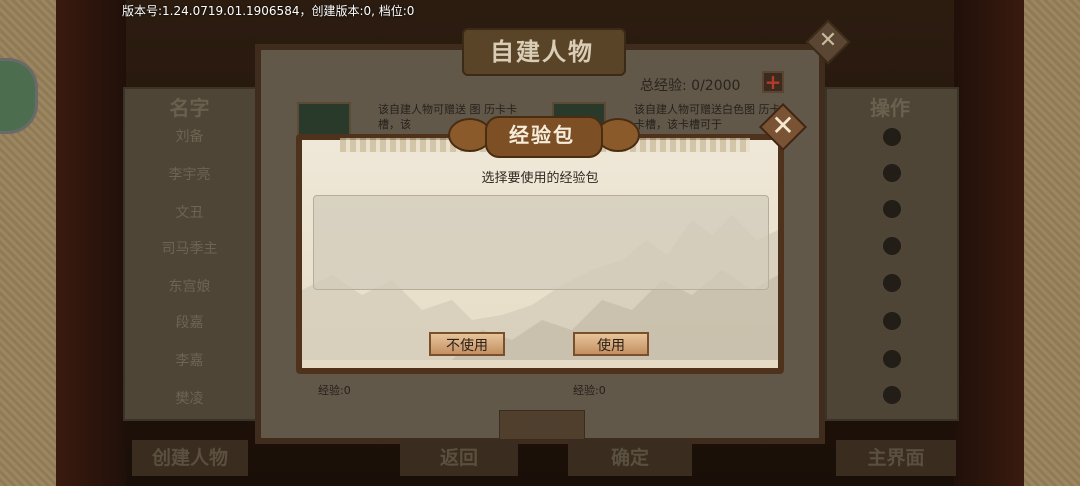 This screenshot has height=486, width=1080. What do you see at coordinates (542, 425) in the screenshot?
I see `explain-button: 说明` at bounding box center [542, 425].